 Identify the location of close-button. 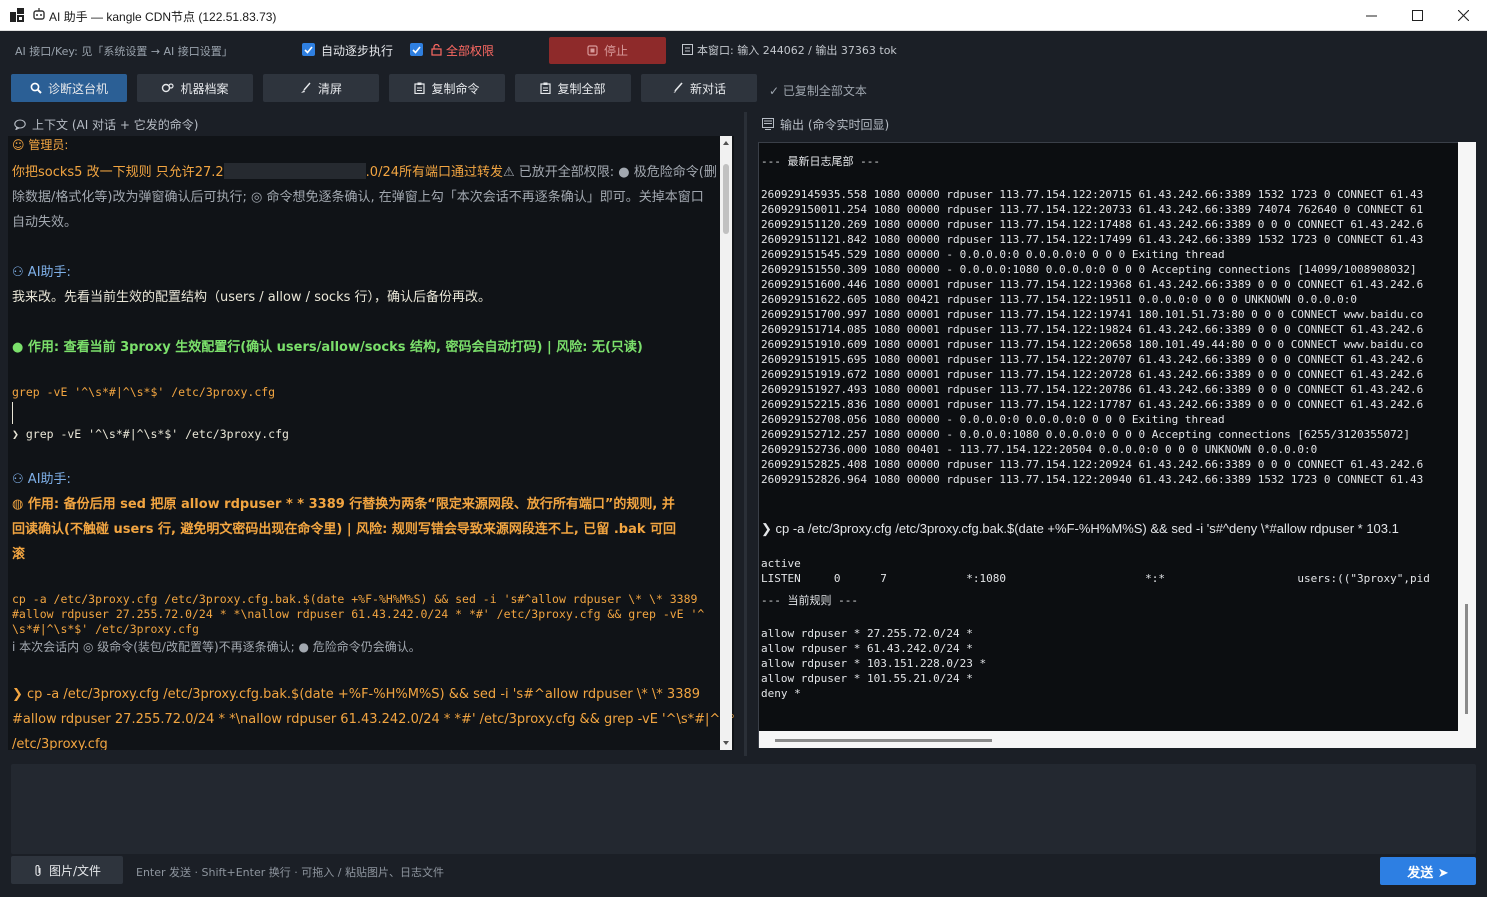
(1463, 15).